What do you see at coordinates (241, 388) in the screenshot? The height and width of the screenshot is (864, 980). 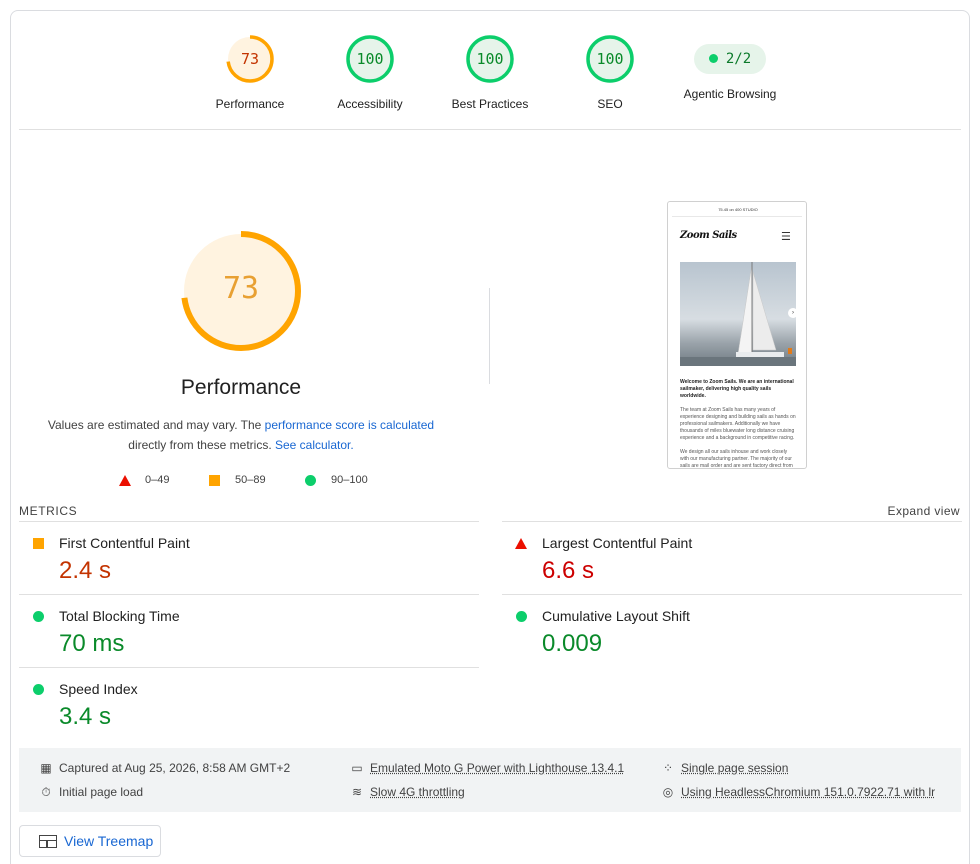 I see `performance-title: Performance` at bounding box center [241, 388].